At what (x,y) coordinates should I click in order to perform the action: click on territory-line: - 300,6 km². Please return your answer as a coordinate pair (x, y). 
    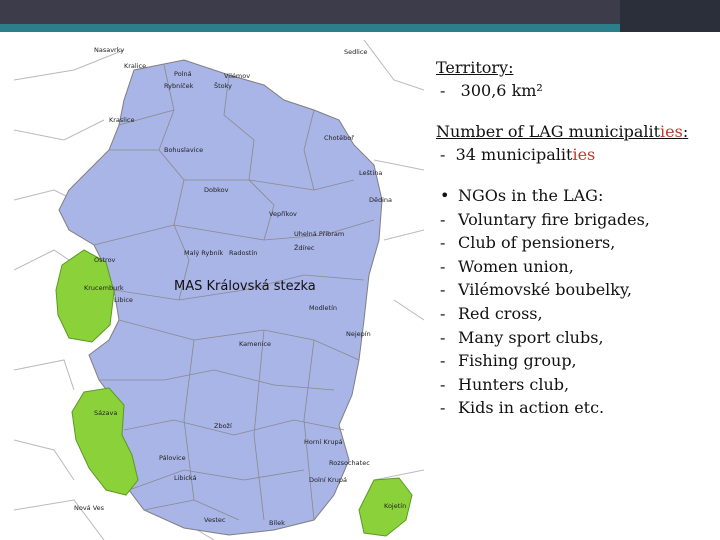
    Looking at the image, I should click on (576, 90).